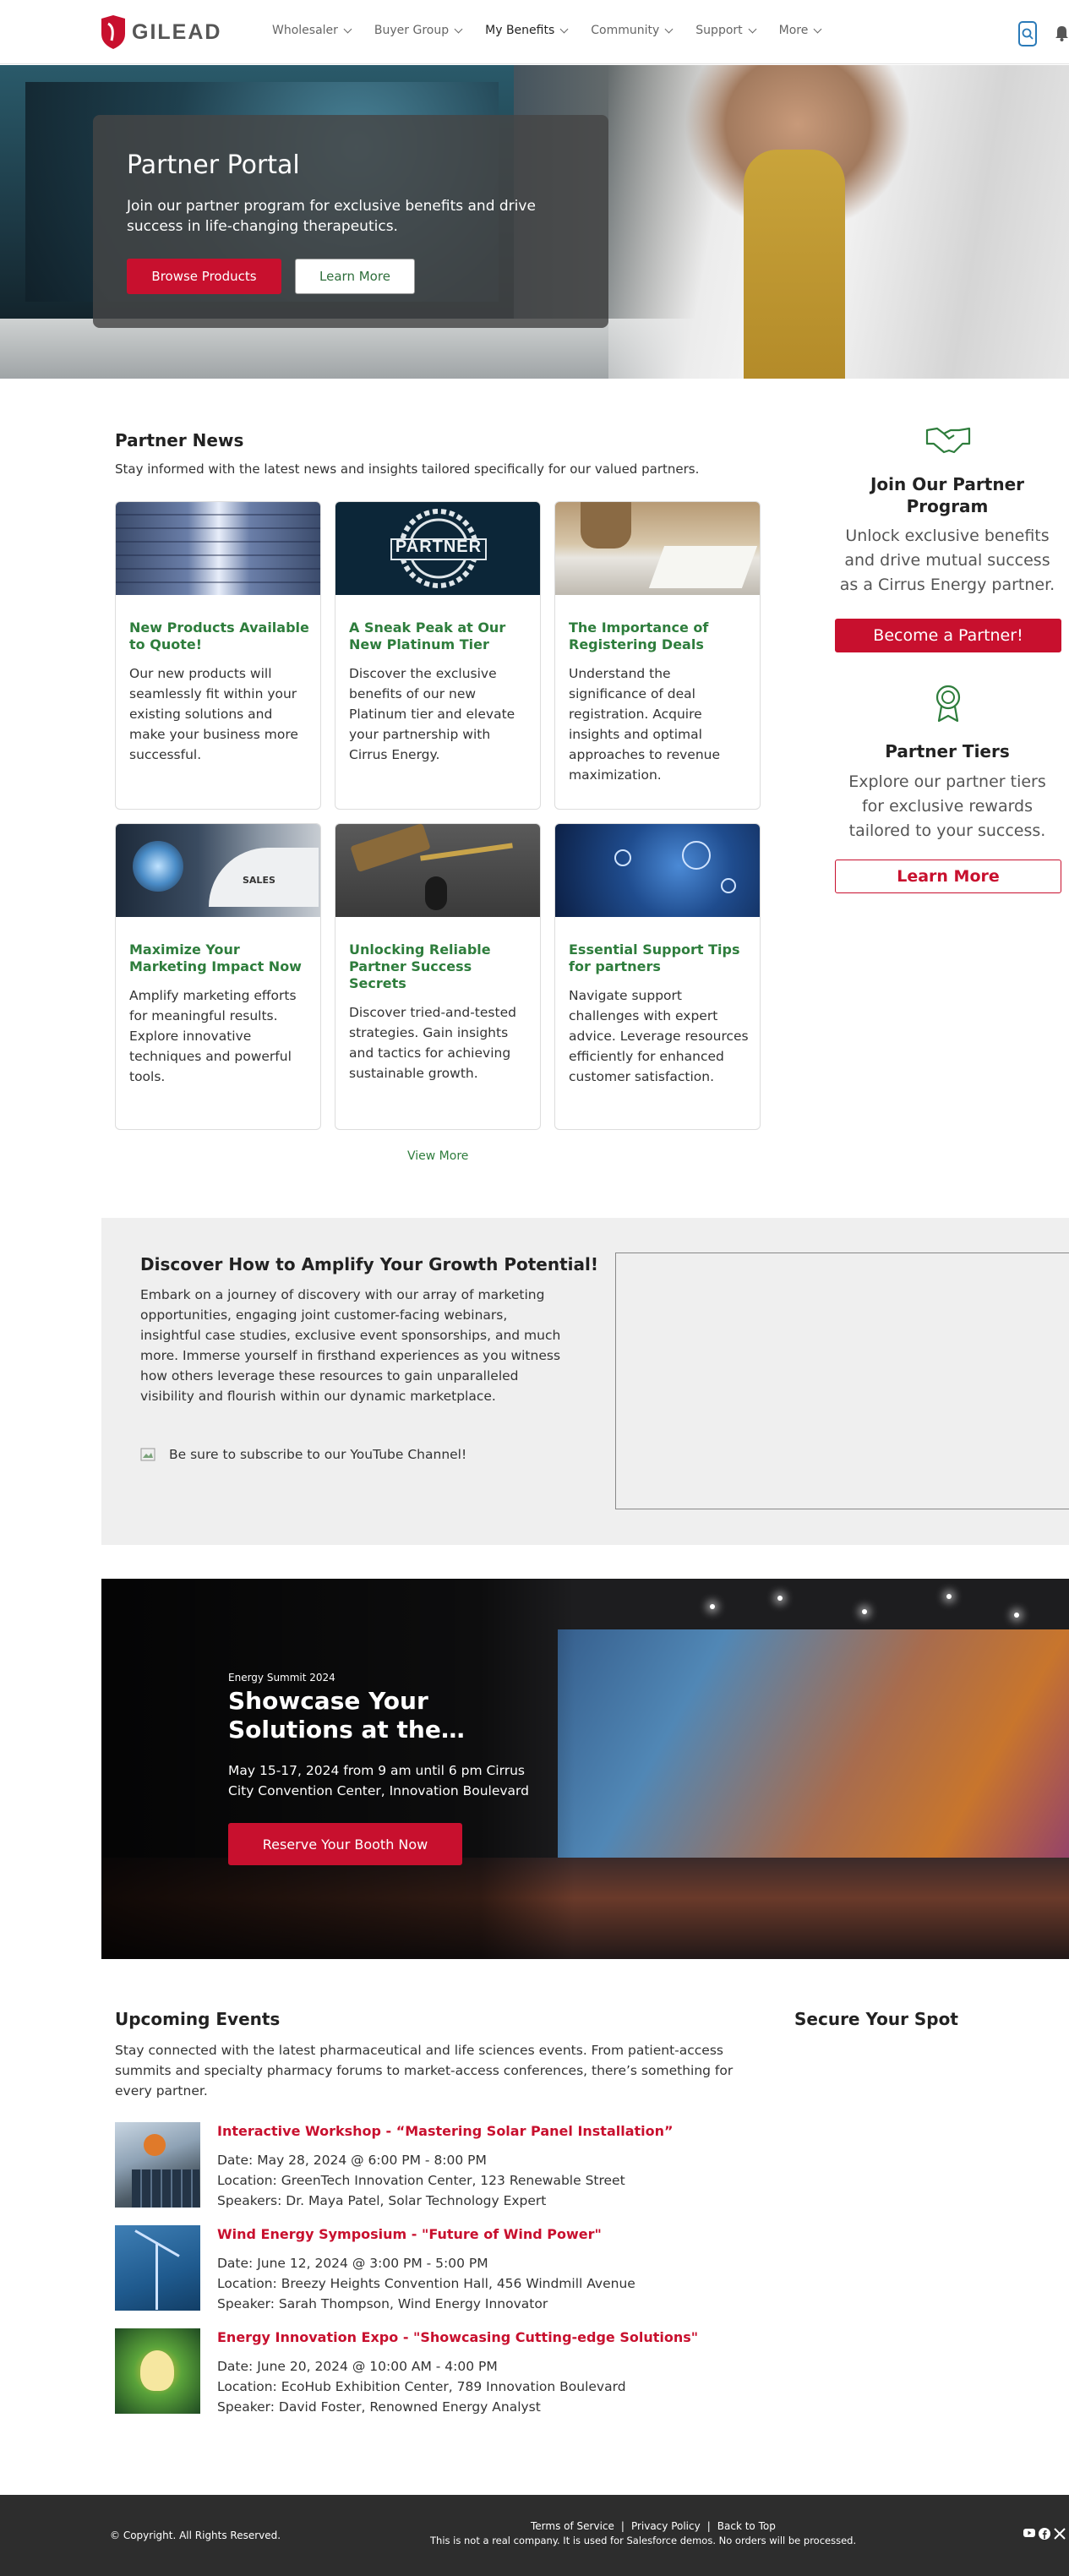 The width and height of the screenshot is (1069, 2576). Describe the element at coordinates (1044, 2534) in the screenshot. I see `facebook-icon` at that location.